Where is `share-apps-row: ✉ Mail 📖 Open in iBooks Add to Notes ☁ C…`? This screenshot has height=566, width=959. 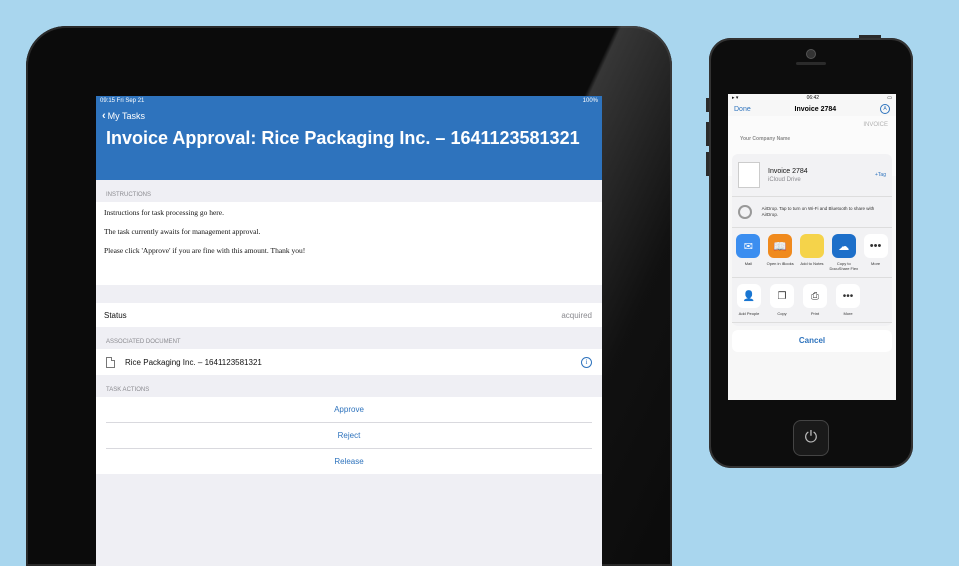 share-apps-row: ✉ Mail 📖 Open in iBooks Add to Notes ☁ C… is located at coordinates (812, 253).